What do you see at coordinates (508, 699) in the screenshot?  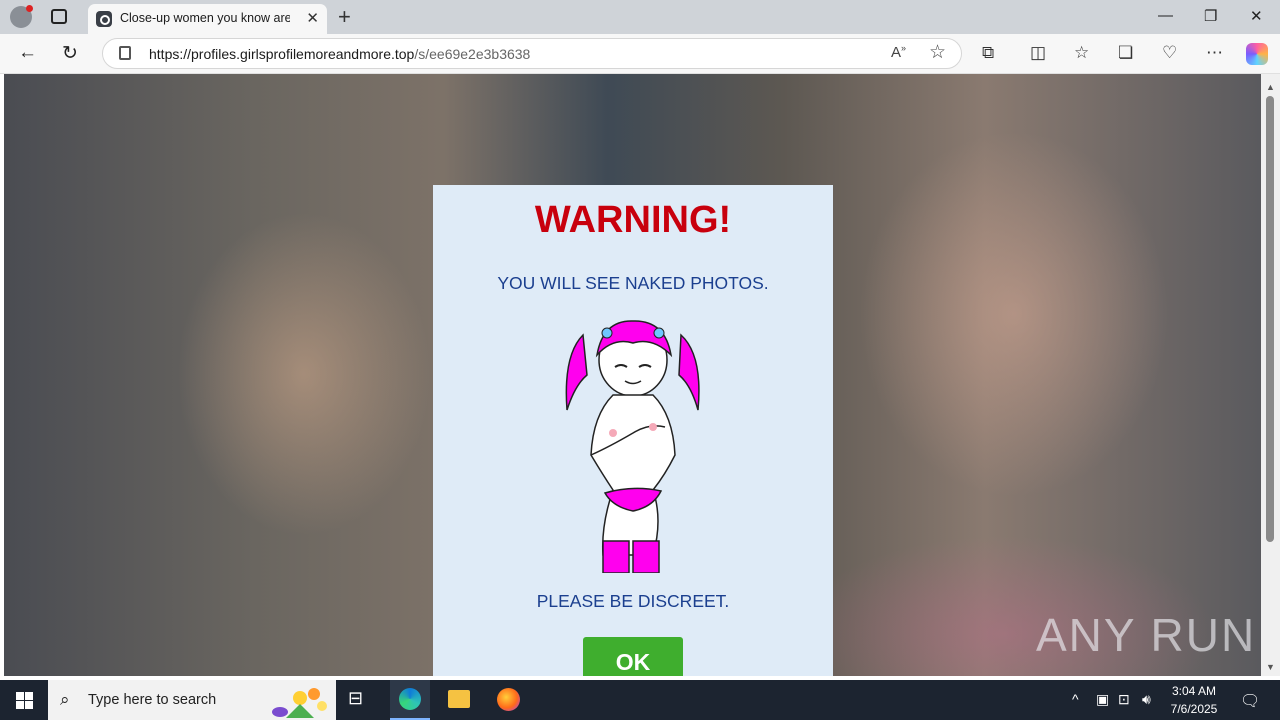 I see `firefox-icon` at bounding box center [508, 699].